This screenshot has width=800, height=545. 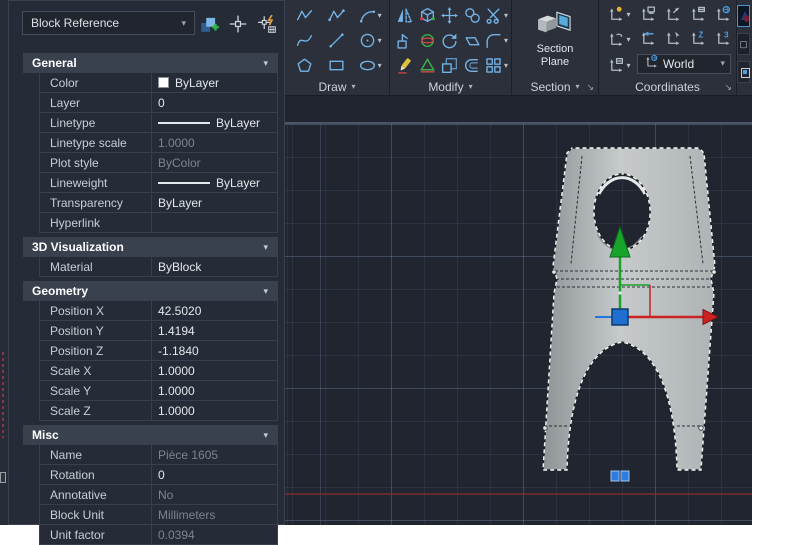 I want to click on copy-icon, so click(x=472, y=15).